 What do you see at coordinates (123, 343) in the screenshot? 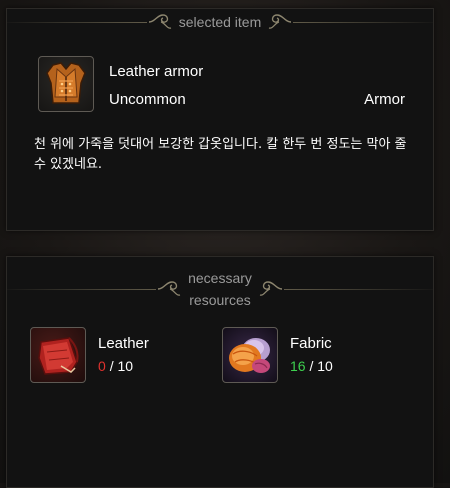
I see `resource-name: Leather` at bounding box center [123, 343].